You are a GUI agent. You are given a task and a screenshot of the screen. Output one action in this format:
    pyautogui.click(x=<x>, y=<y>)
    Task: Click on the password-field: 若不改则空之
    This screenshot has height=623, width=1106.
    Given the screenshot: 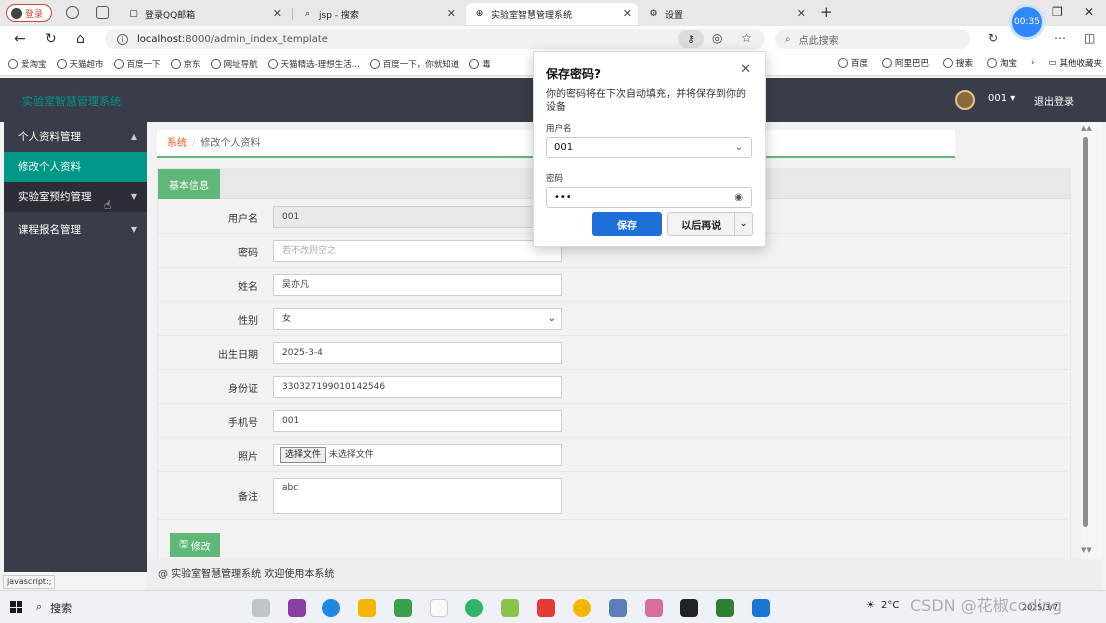 What is the action you would take?
    pyautogui.click(x=417, y=251)
    